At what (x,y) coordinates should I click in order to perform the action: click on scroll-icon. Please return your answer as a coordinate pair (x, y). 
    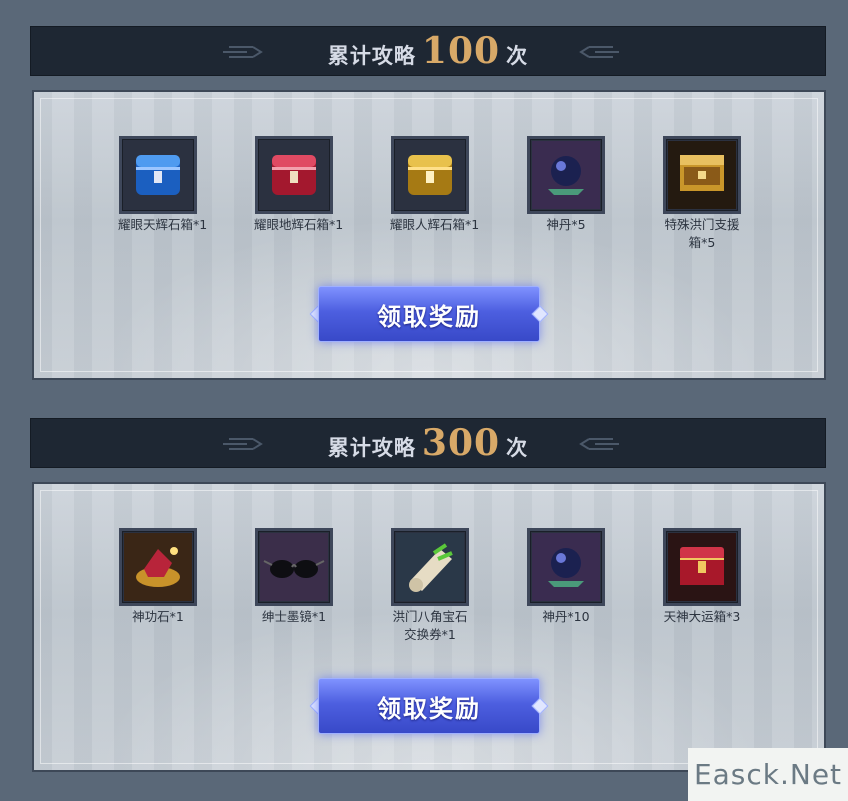
    Looking at the image, I should click on (430, 567).